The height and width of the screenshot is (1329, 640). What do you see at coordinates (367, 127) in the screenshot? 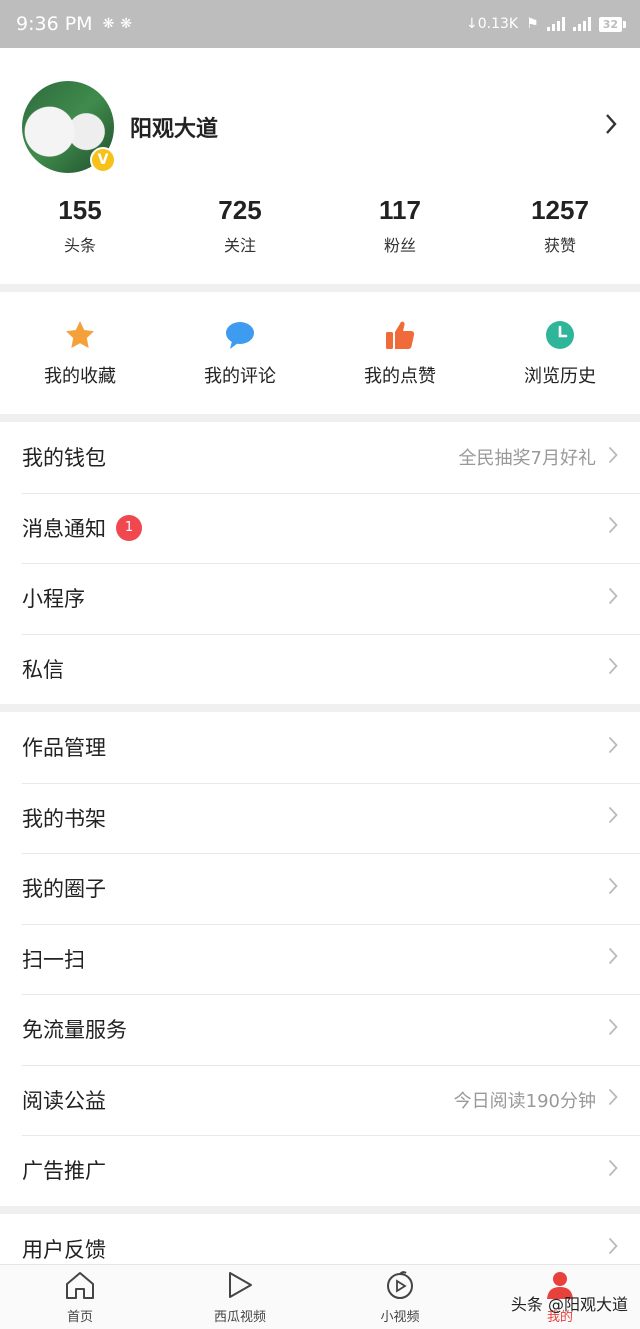
I see `profile-name: 阳观大道` at bounding box center [367, 127].